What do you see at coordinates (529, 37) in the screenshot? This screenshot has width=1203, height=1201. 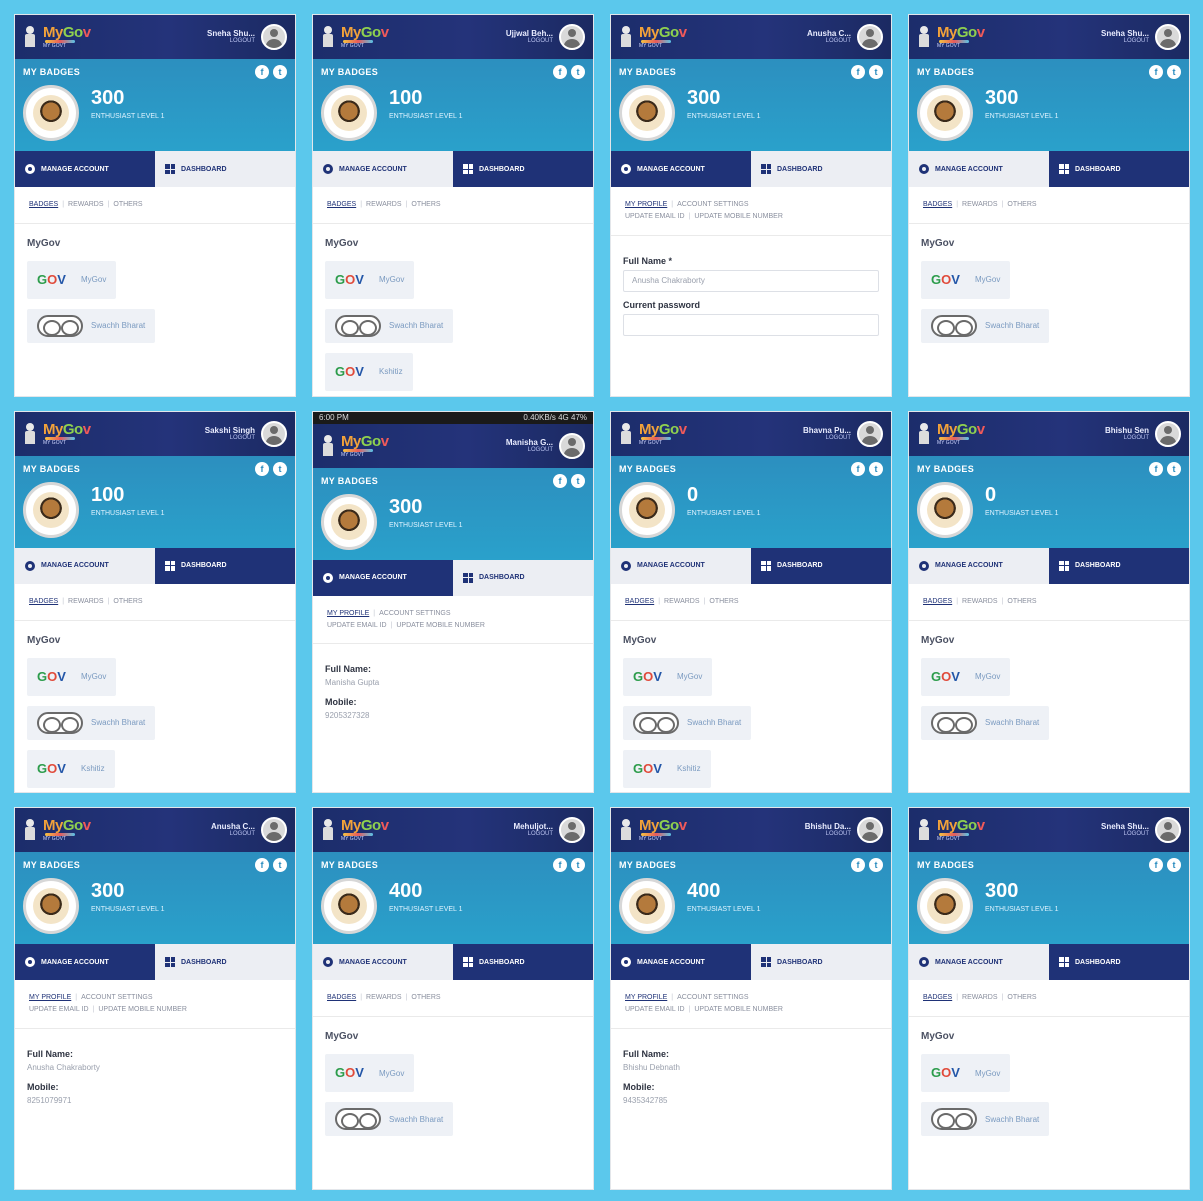 I see `user-menu: Ujjwal Beh... LOGOUT` at bounding box center [529, 37].